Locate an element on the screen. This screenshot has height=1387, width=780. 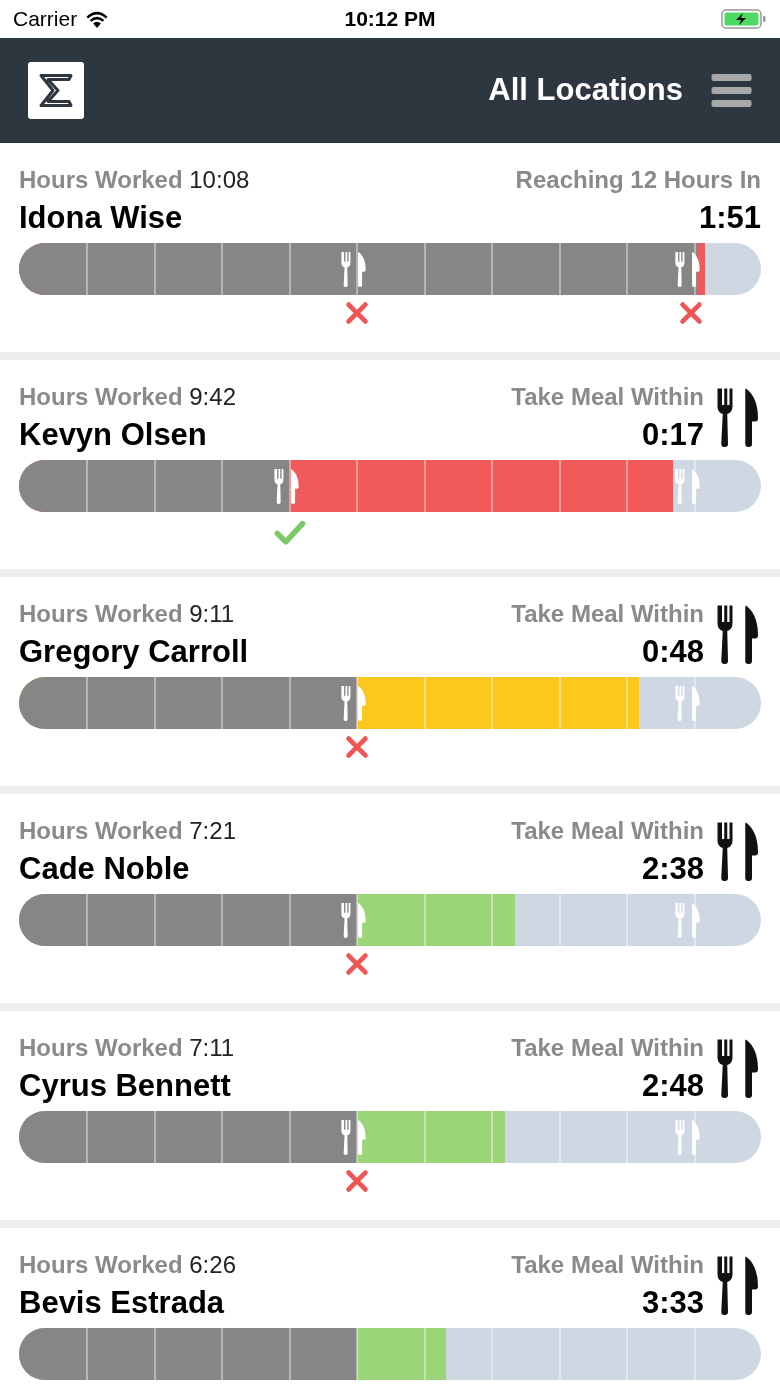
alert-label: Reaching 12 Hours In is located at coordinates (638, 180).